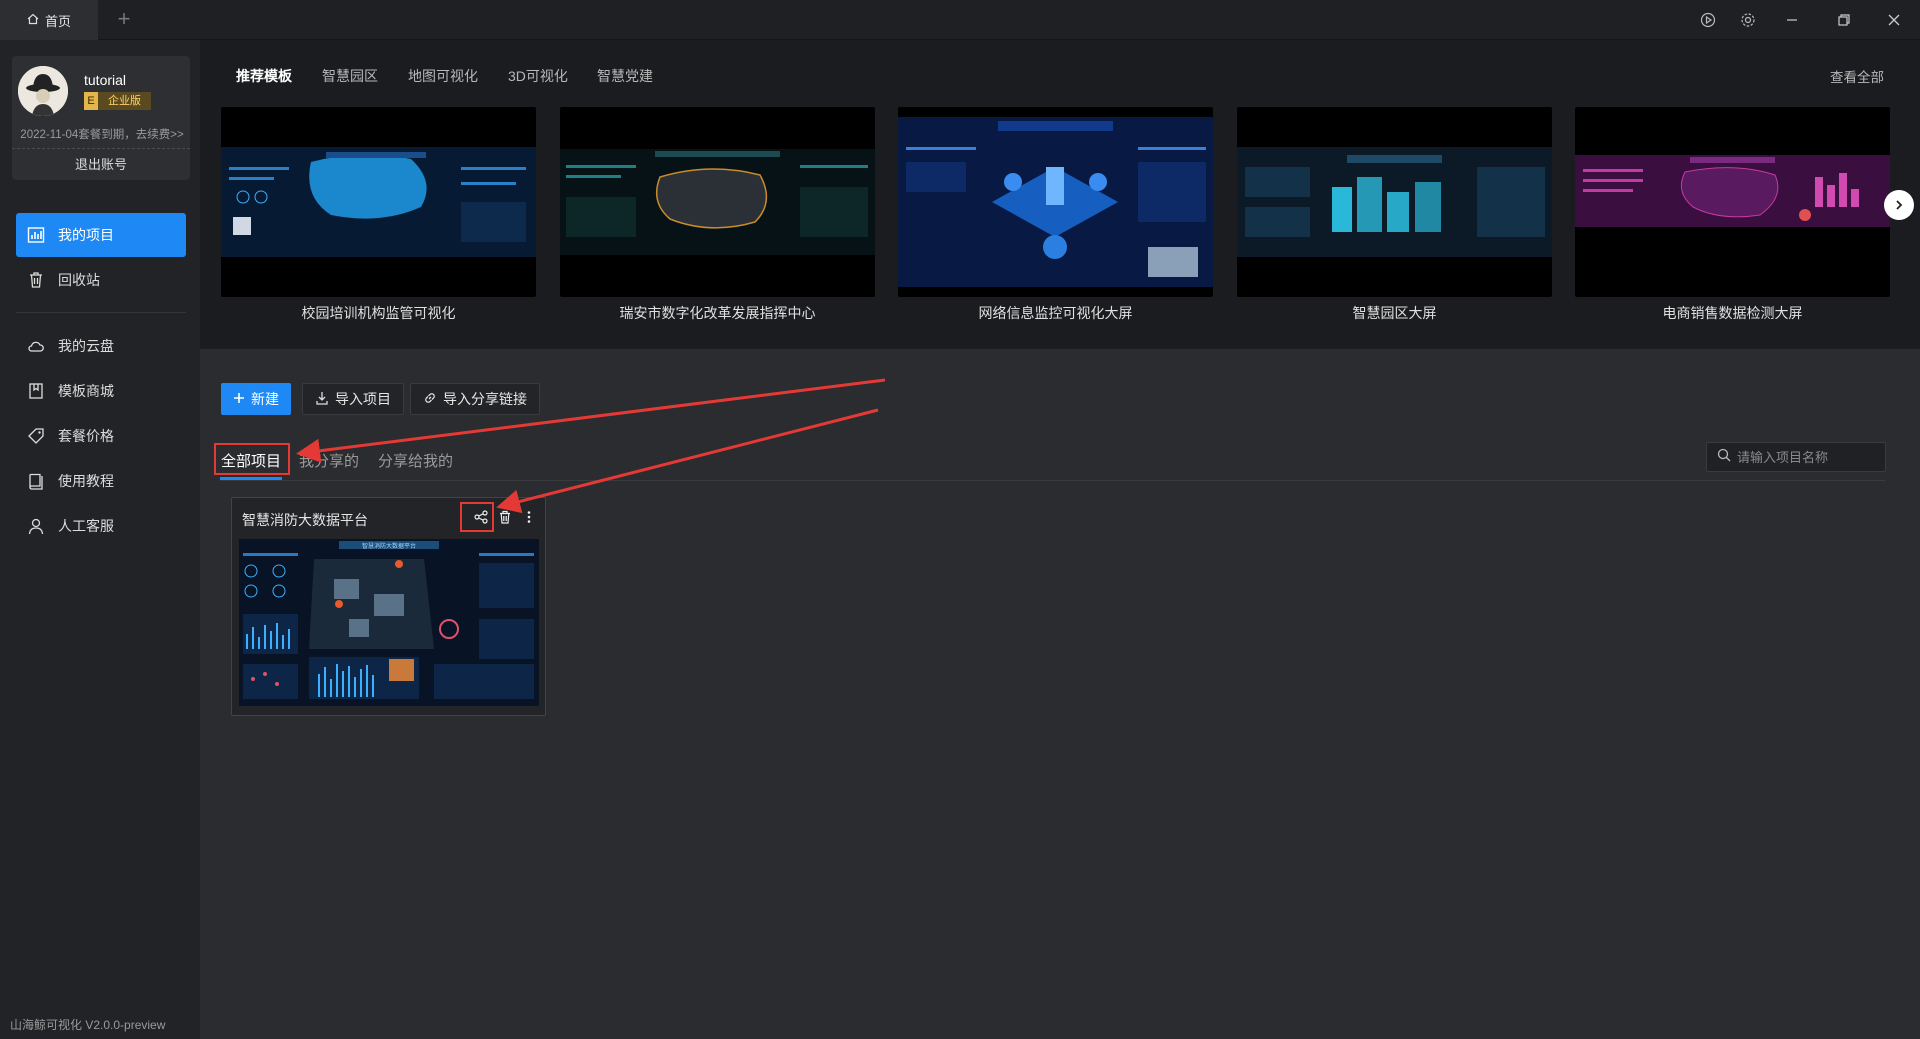 The image size is (1920, 1039). Describe the element at coordinates (350, 76) in the screenshot. I see `tab-category-smart-park: 智慧园区` at that location.